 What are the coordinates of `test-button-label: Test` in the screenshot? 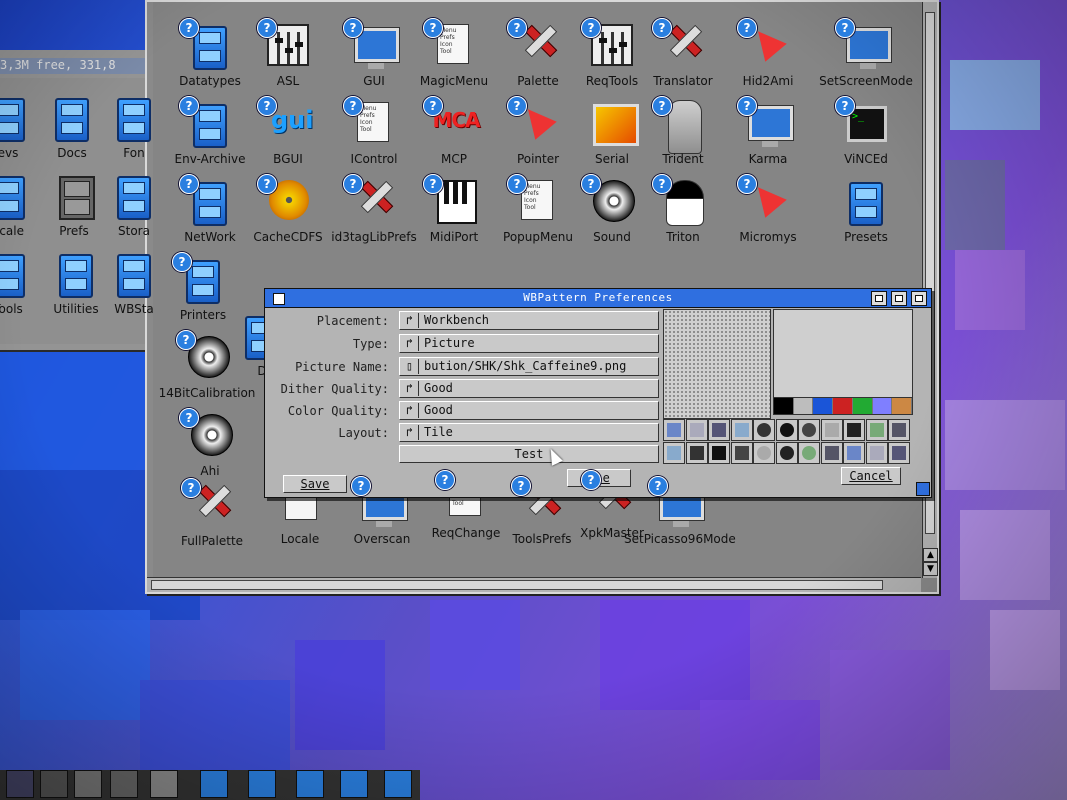 It's located at (529, 454).